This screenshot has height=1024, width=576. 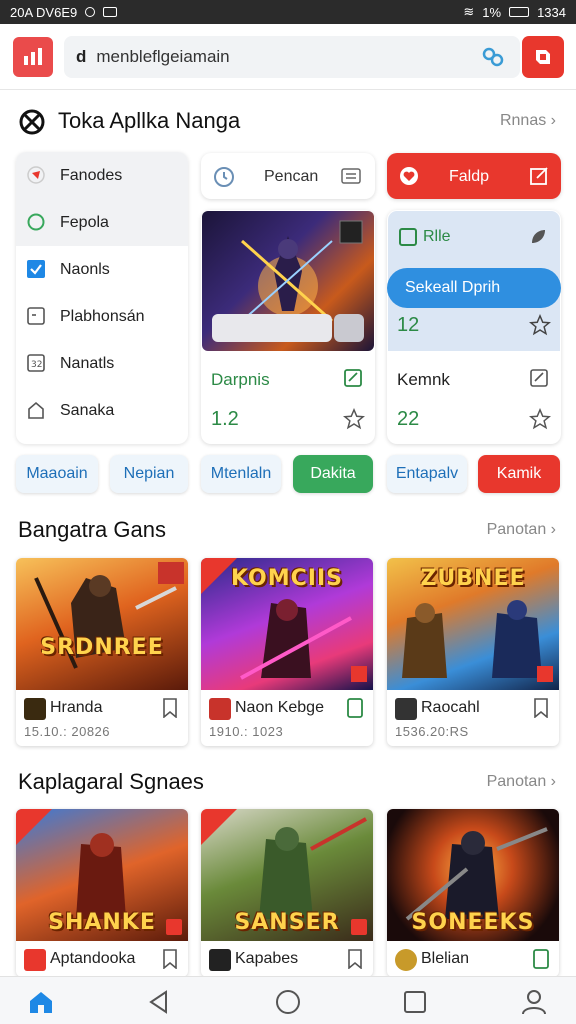 What do you see at coordinates (292, 57) in the screenshot?
I see `url-input: d menbleflgeiamain` at bounding box center [292, 57].